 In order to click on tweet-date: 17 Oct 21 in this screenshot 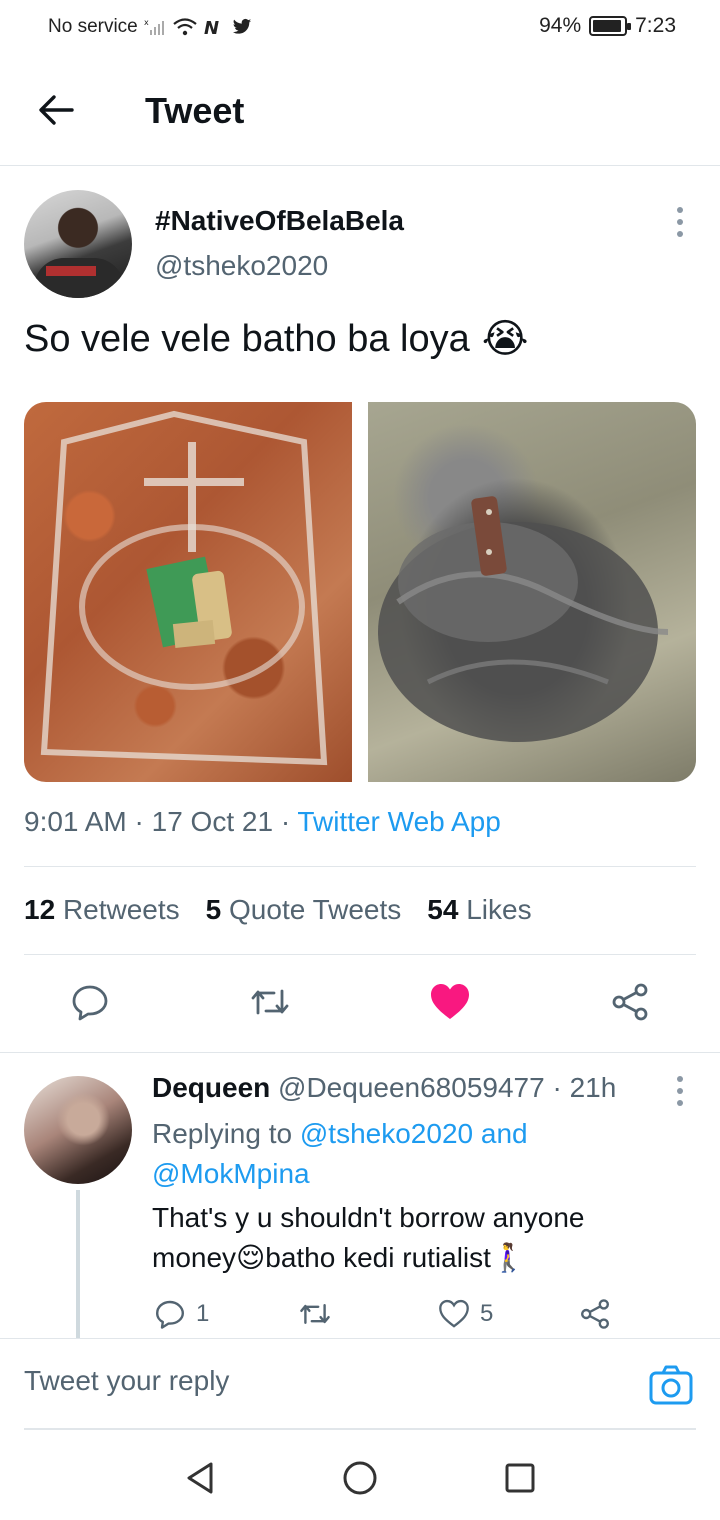, I will do `click(212, 821)`.